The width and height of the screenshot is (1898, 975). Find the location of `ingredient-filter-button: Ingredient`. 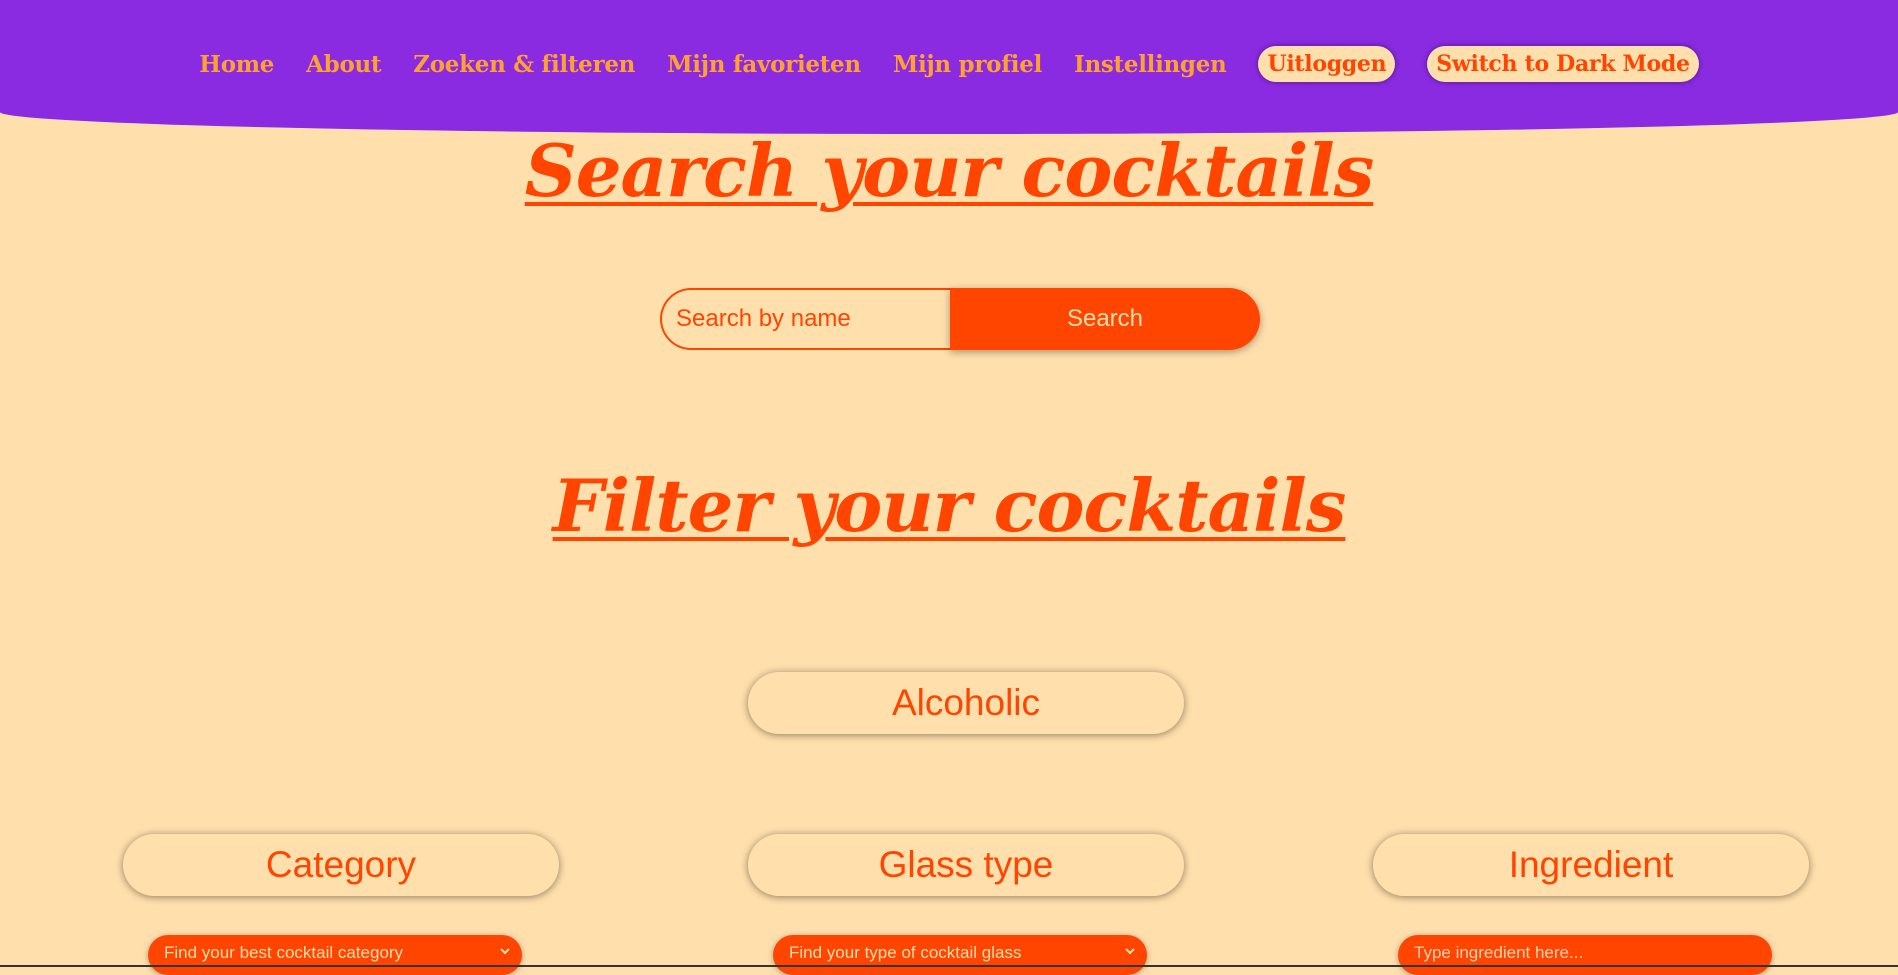

ingredient-filter-button: Ingredient is located at coordinates (1591, 865).